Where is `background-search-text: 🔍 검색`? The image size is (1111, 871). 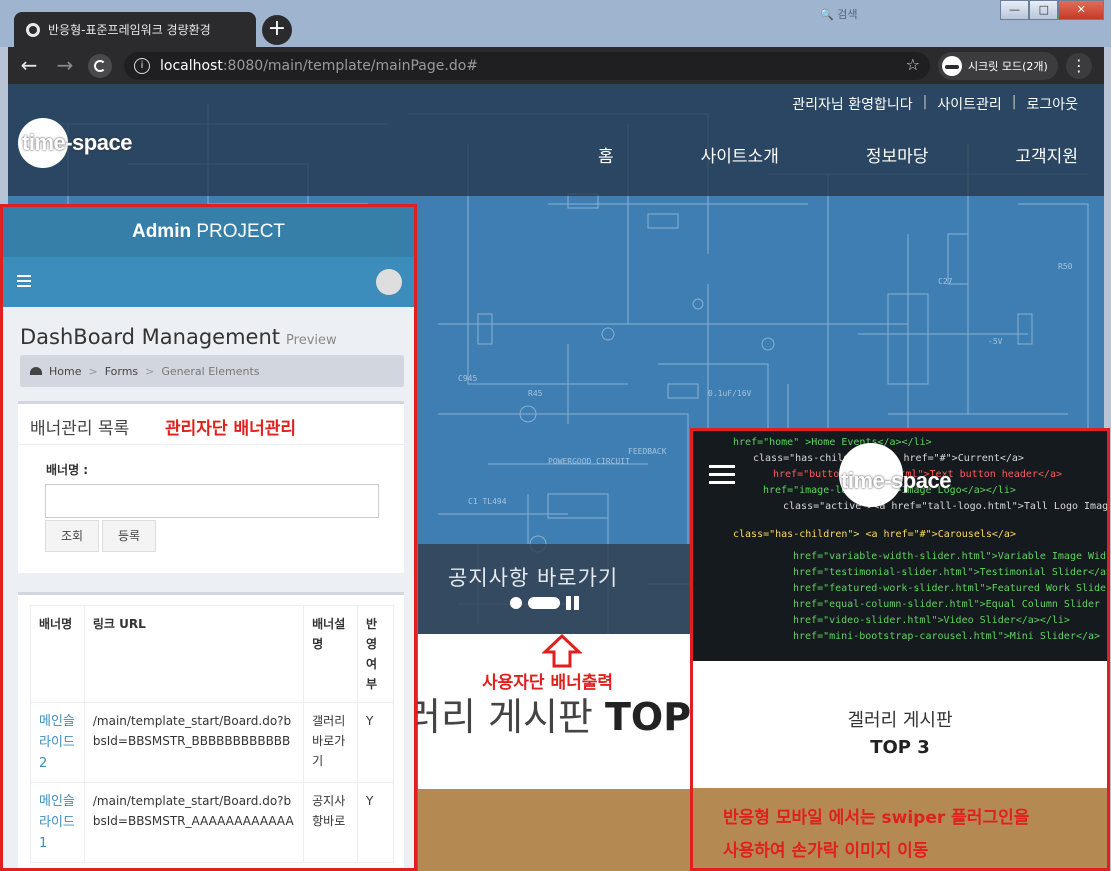
background-search-text: 🔍 검색 is located at coordinates (839, 14).